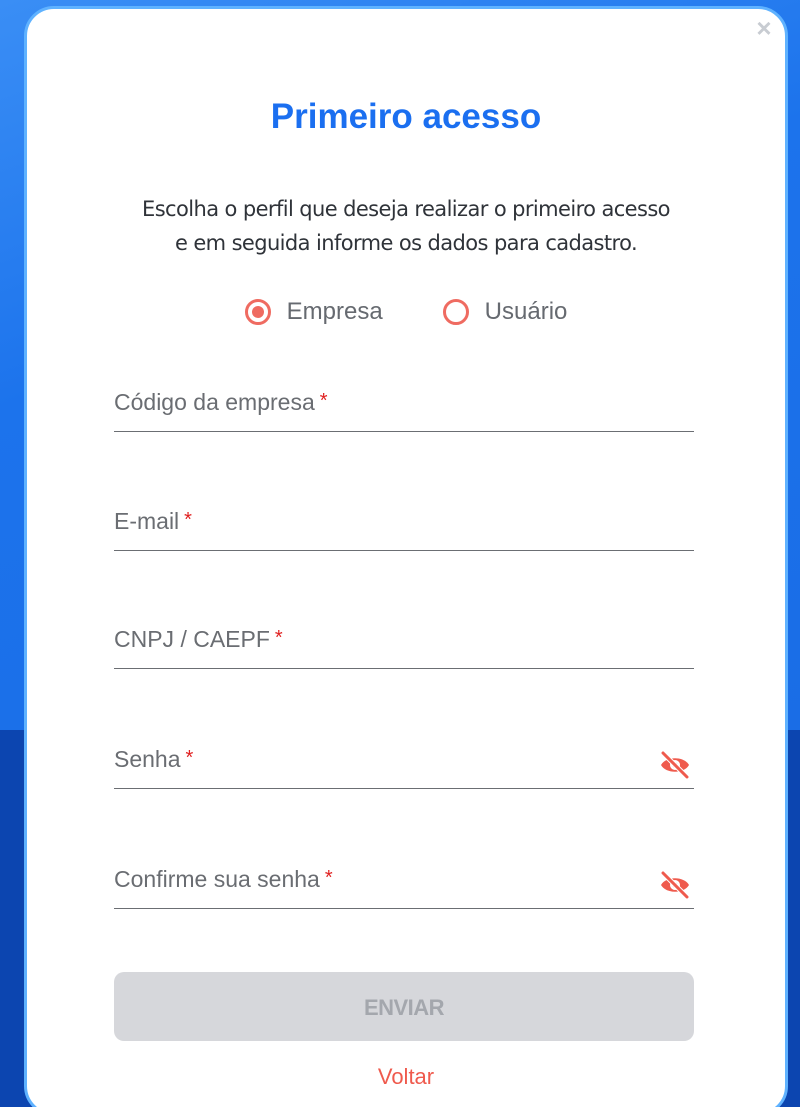  Describe the element at coordinates (257, 312) in the screenshot. I see `radio-checked-icon` at that location.